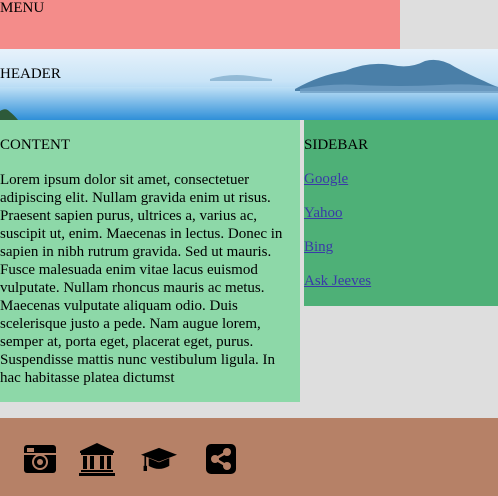  What do you see at coordinates (337, 255) in the screenshot?
I see `sidebar-item: Bing` at bounding box center [337, 255].